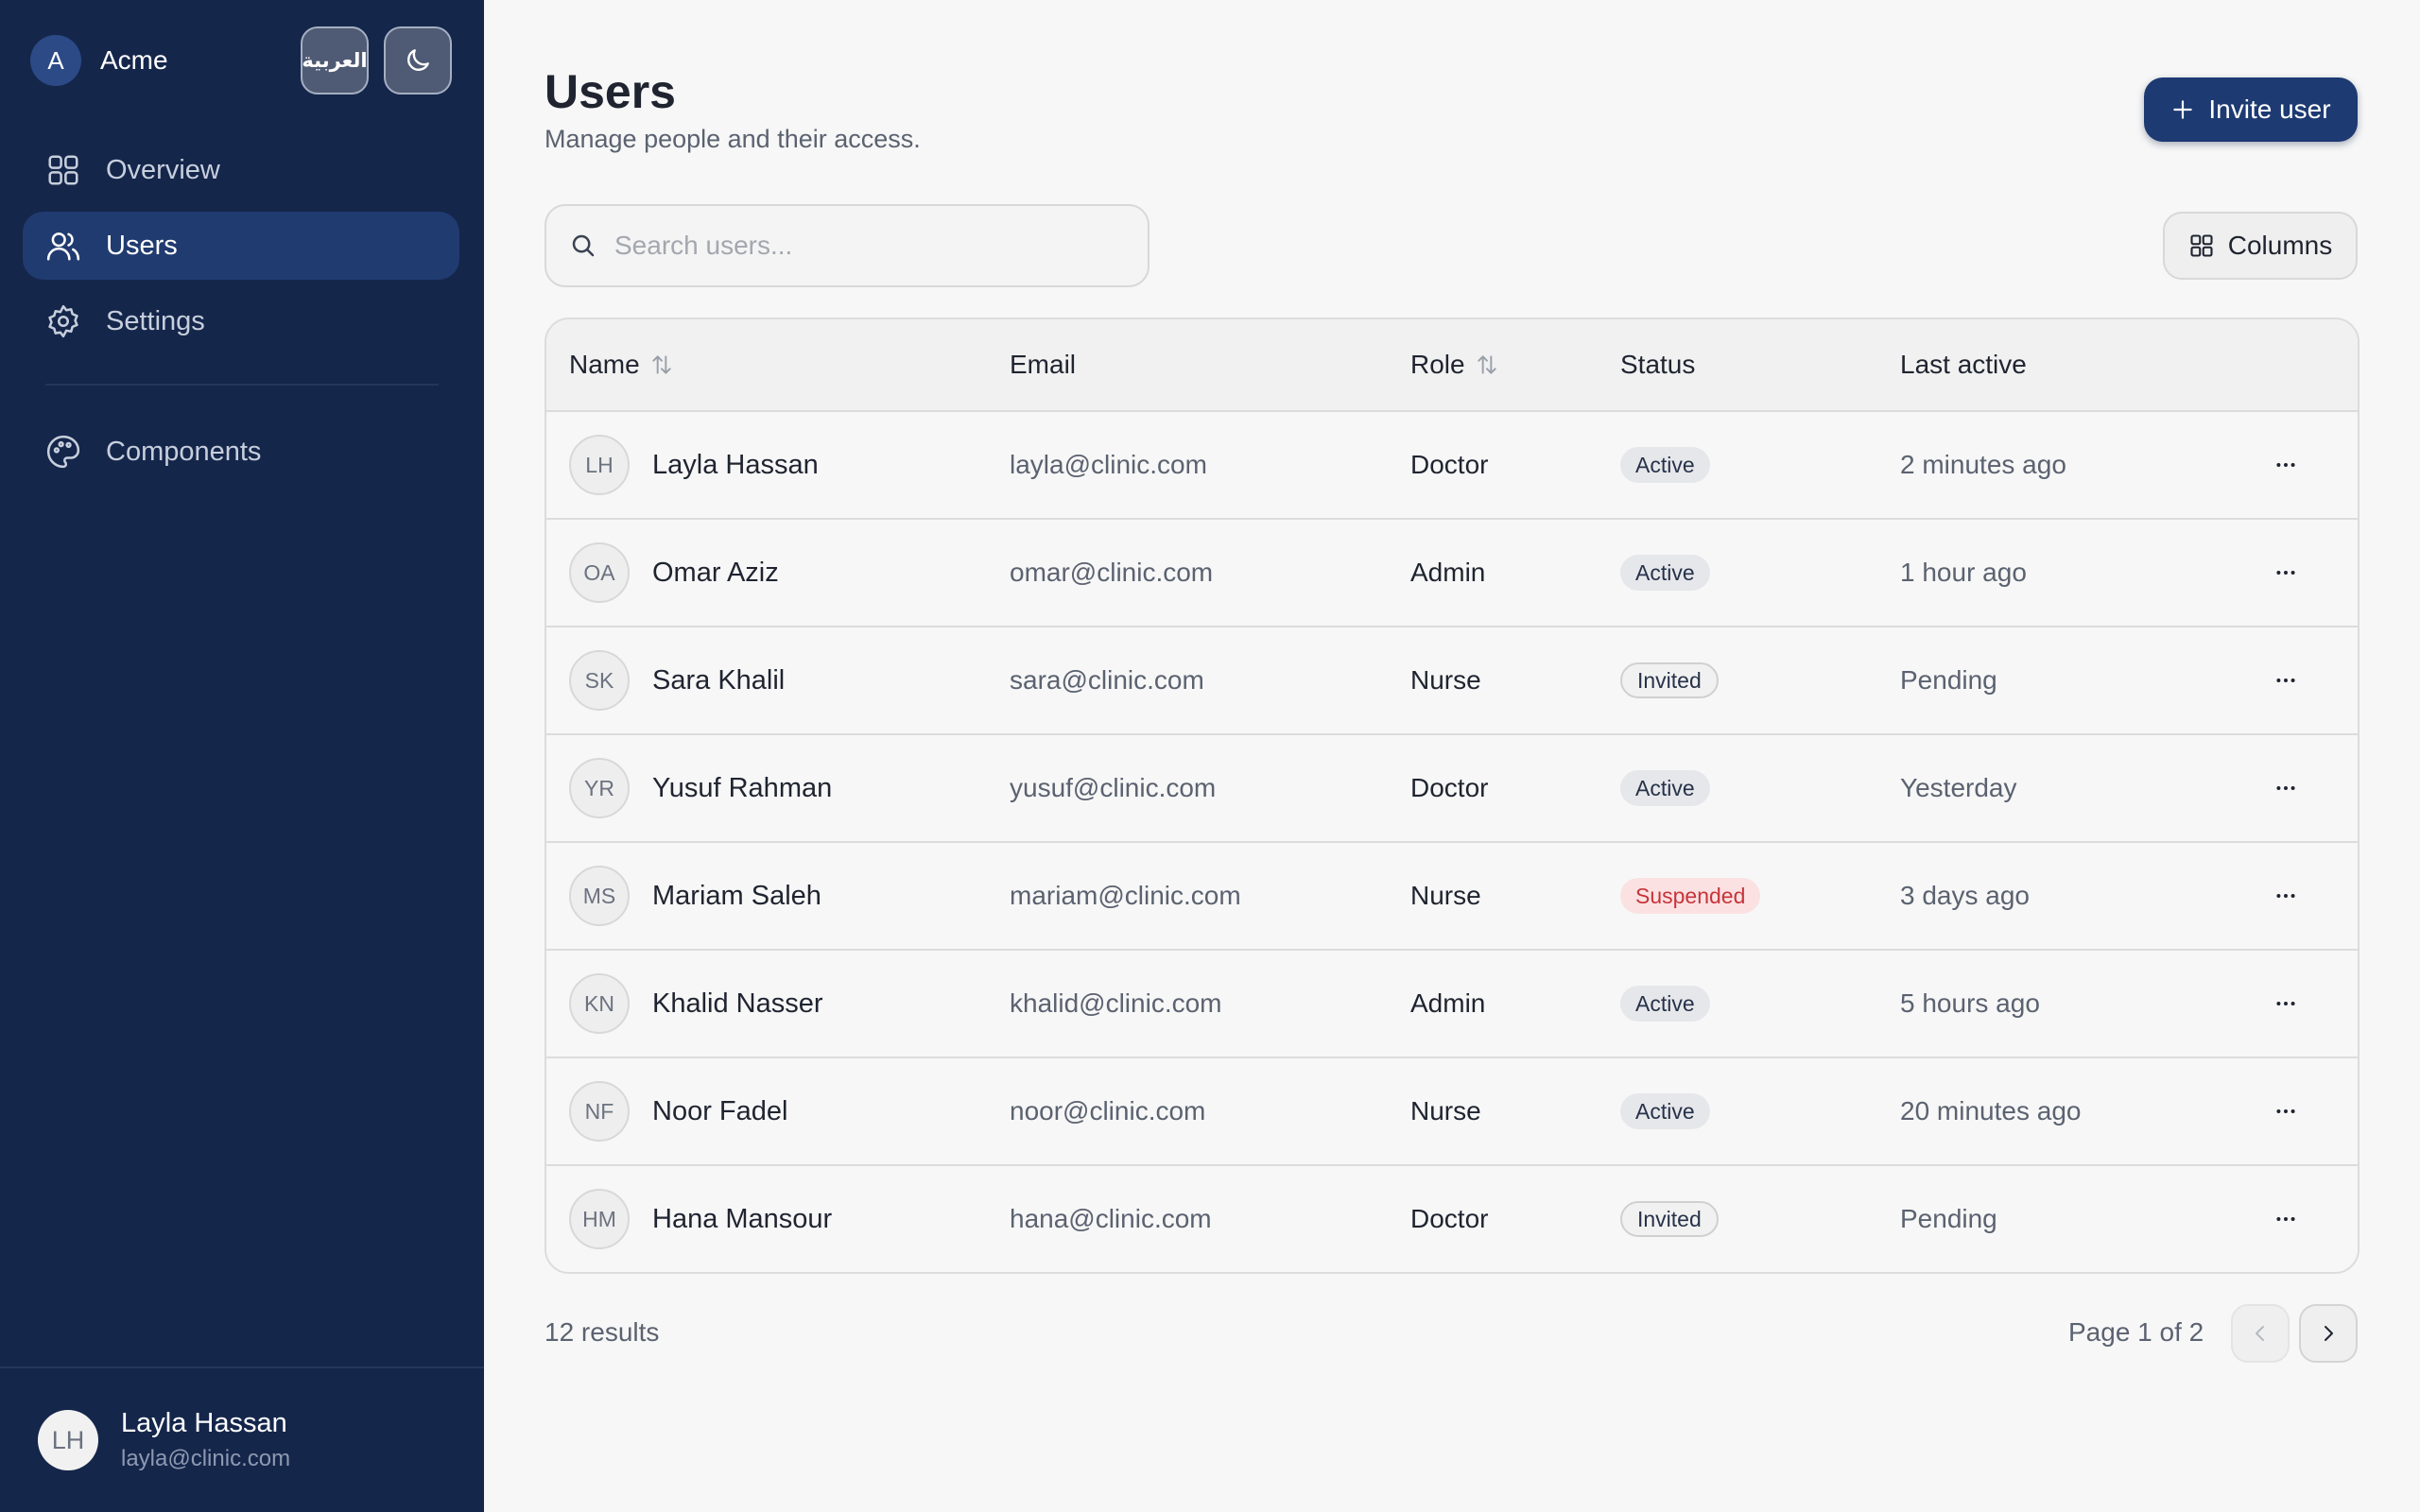  Describe the element at coordinates (732, 139) in the screenshot. I see `page-subtitle: Manage people and their access.` at that location.